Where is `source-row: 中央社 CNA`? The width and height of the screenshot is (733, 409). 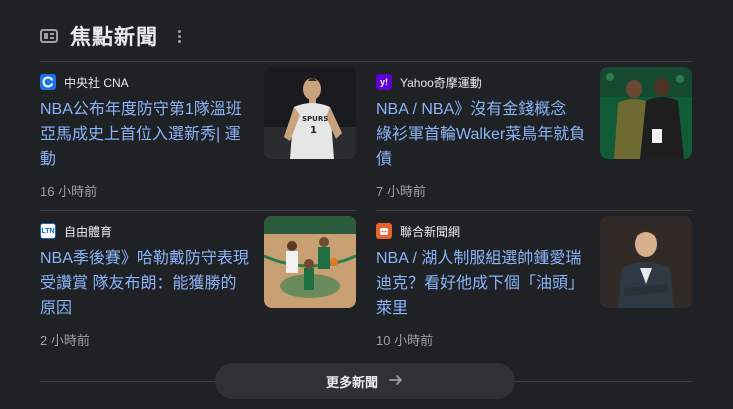 source-row: 中央社 CNA is located at coordinates (84, 82).